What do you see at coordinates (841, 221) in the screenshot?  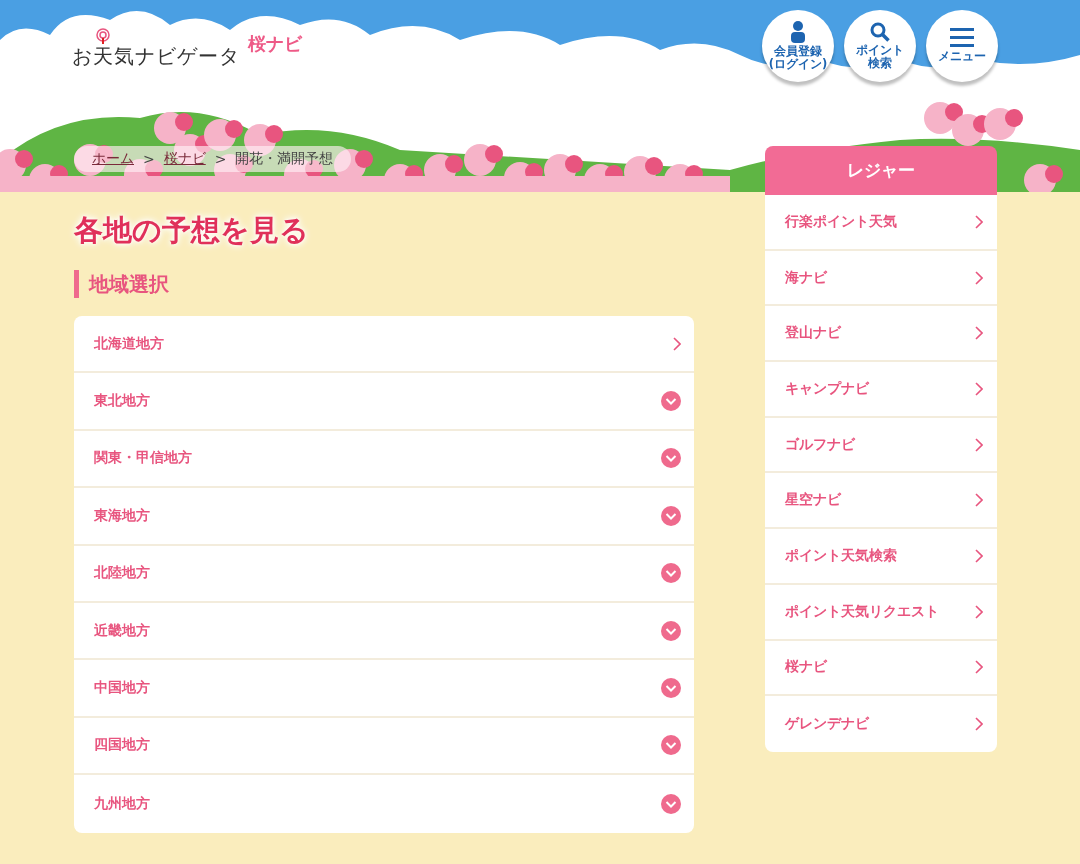 I see `sidebar-label: 行楽ポイント天気` at bounding box center [841, 221].